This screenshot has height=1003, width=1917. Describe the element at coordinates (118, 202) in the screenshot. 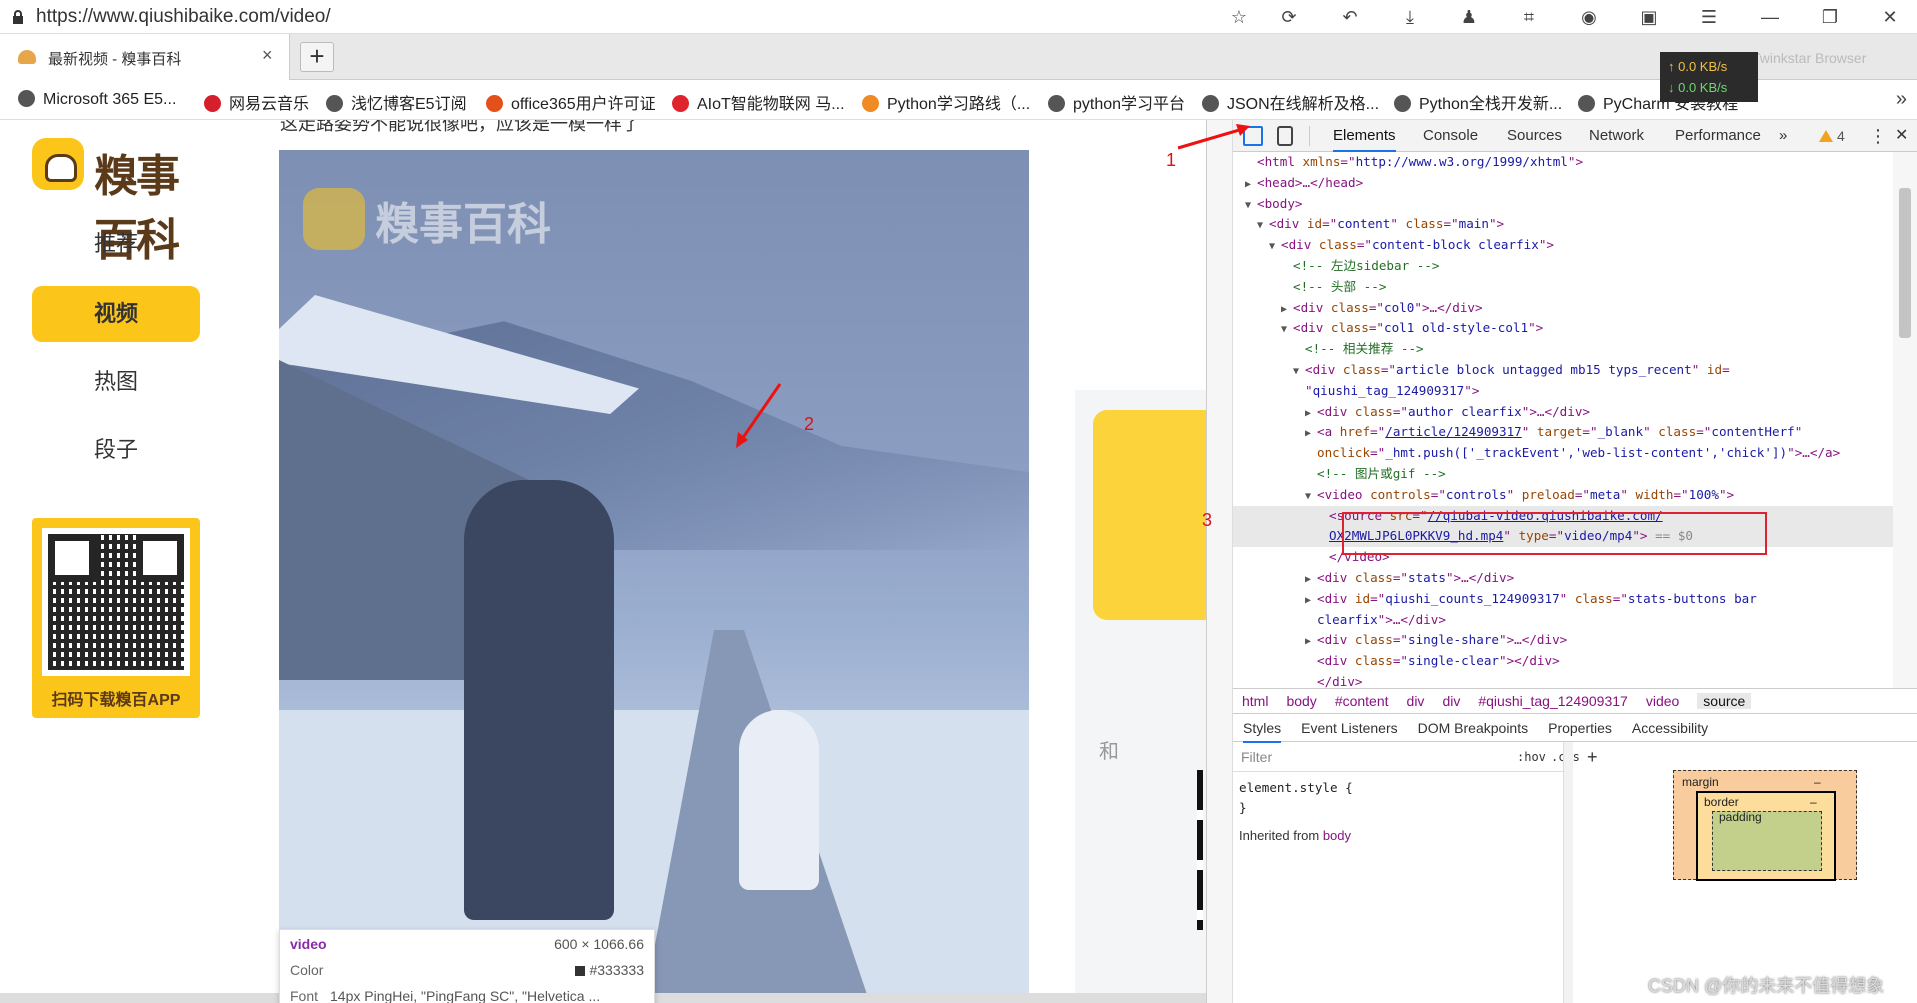

I see `site-logo: 糗事百科` at that location.